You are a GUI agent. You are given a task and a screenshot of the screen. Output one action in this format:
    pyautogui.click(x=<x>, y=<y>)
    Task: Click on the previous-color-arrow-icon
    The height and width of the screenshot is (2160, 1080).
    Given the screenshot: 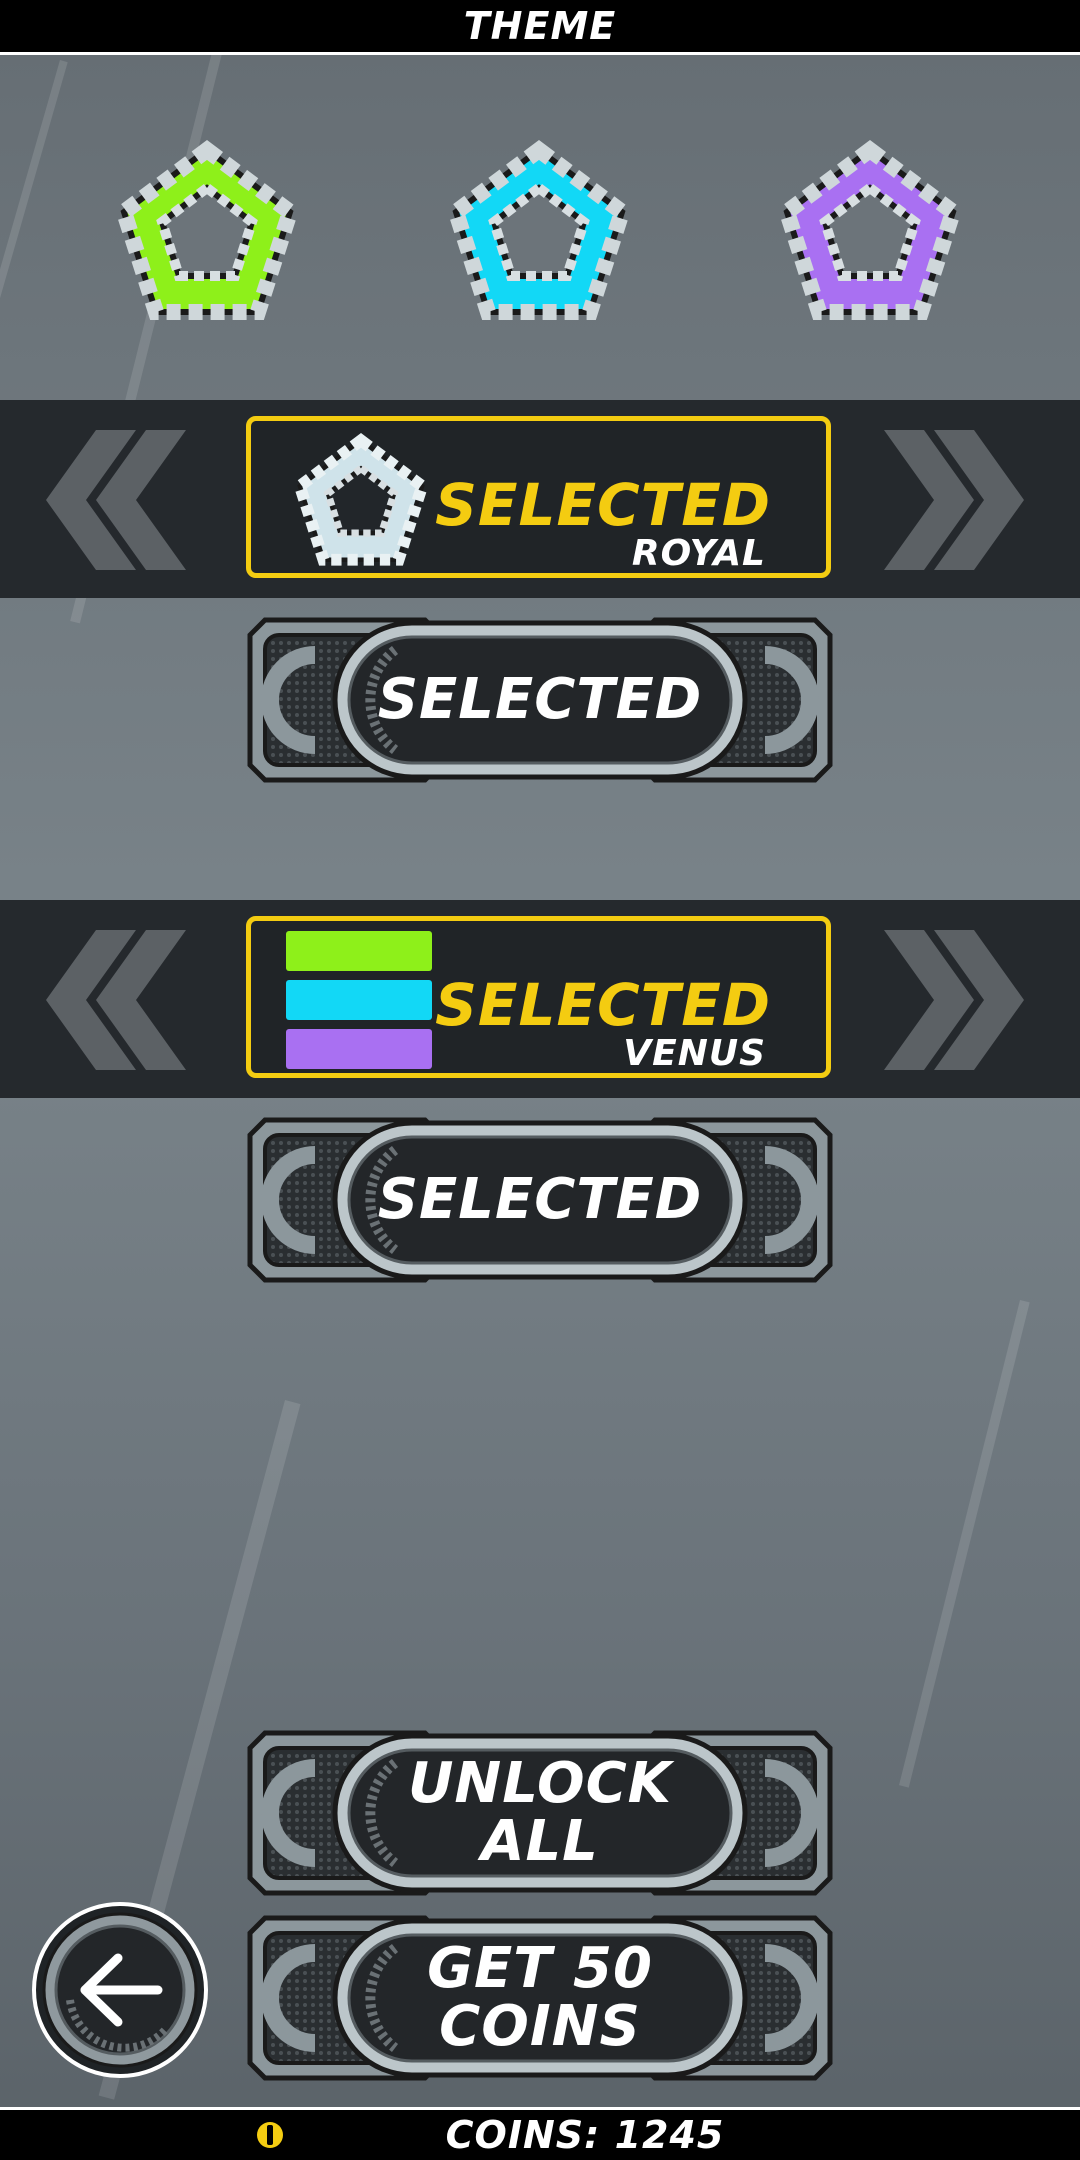 What is the action you would take?
    pyautogui.click(x=121, y=1000)
    